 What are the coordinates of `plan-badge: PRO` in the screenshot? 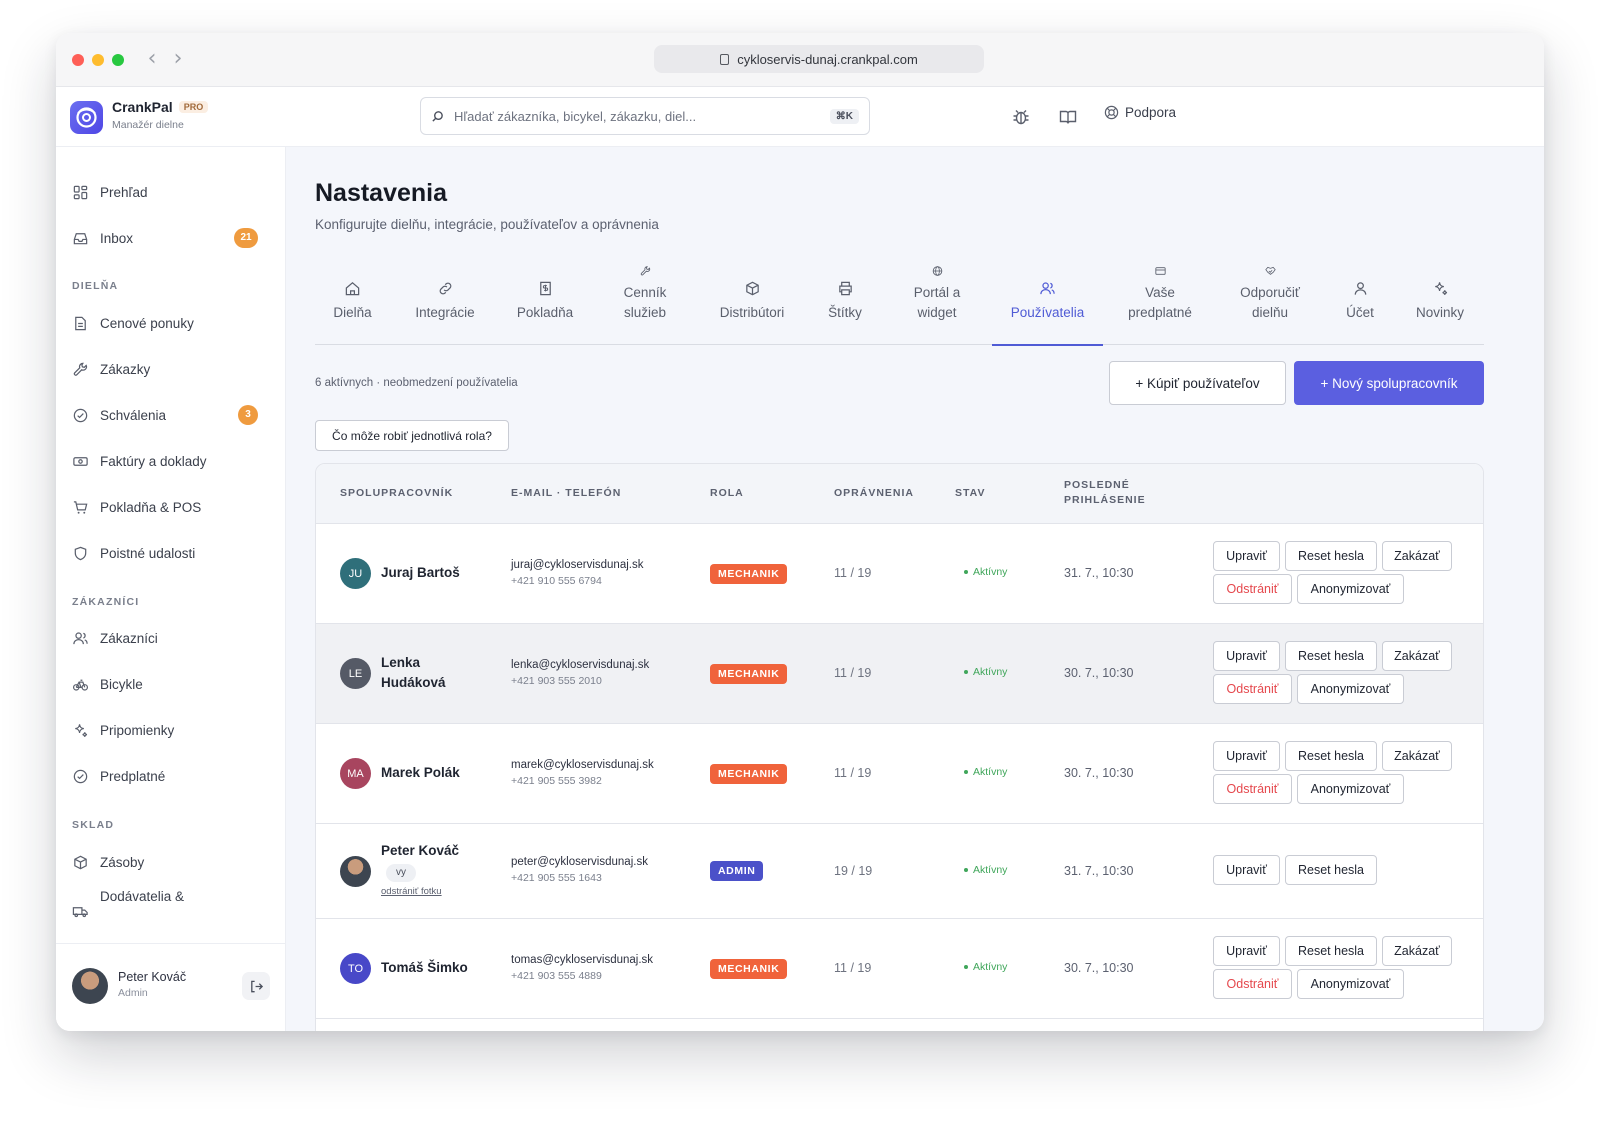 It's located at (193, 107).